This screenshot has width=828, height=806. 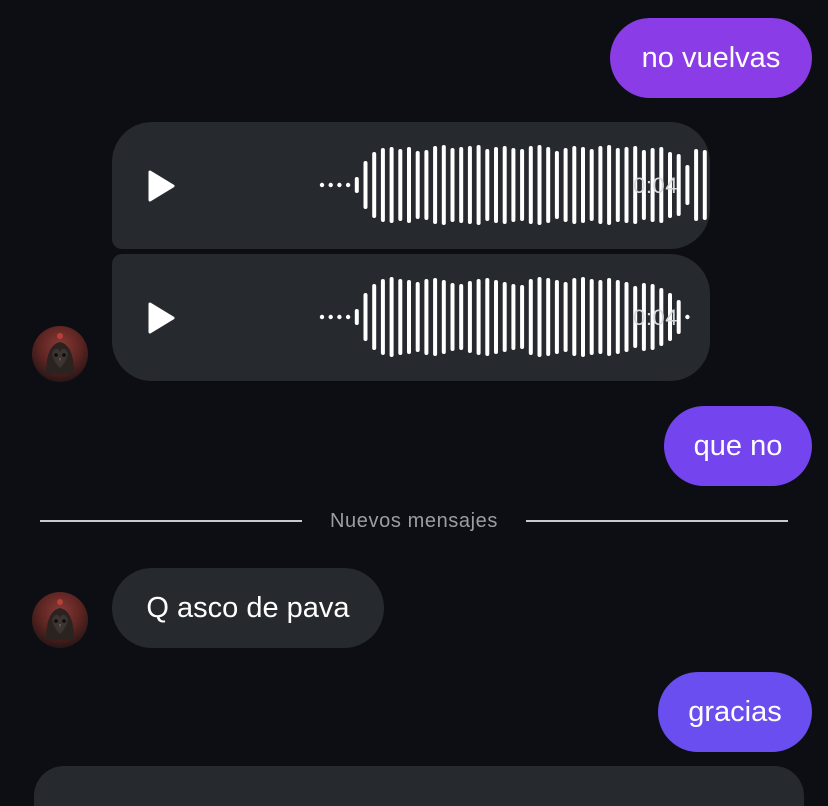 I want to click on new-messages-divider: Nuevos mensajes, so click(x=414, y=521).